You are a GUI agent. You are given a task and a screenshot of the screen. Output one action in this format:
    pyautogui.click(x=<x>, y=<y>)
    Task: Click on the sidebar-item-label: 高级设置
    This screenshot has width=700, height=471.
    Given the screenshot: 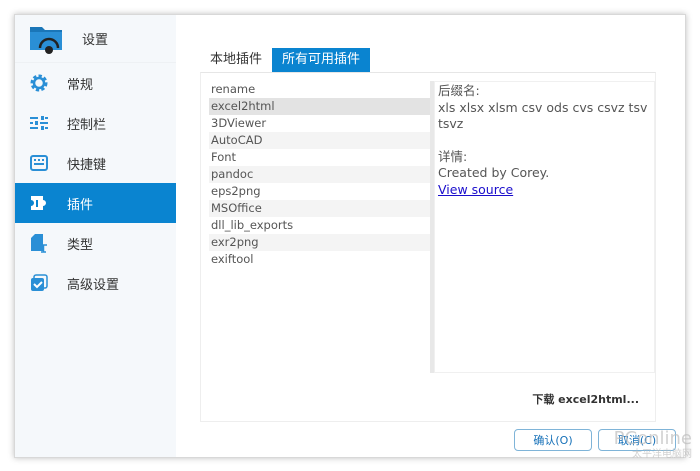 What is the action you would take?
    pyautogui.click(x=93, y=285)
    